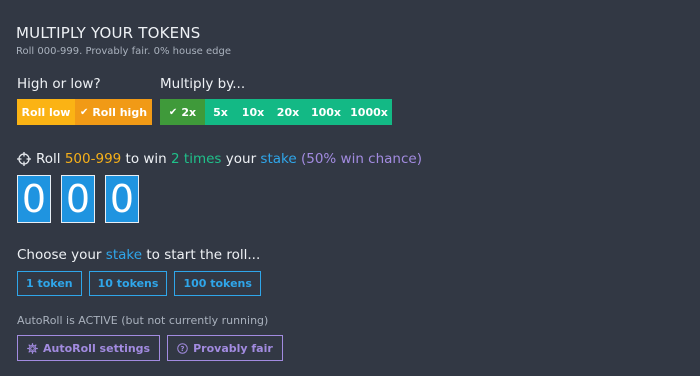  Describe the element at coordinates (189, 112) in the screenshot. I see `multiplier-option-label: 2x` at that location.